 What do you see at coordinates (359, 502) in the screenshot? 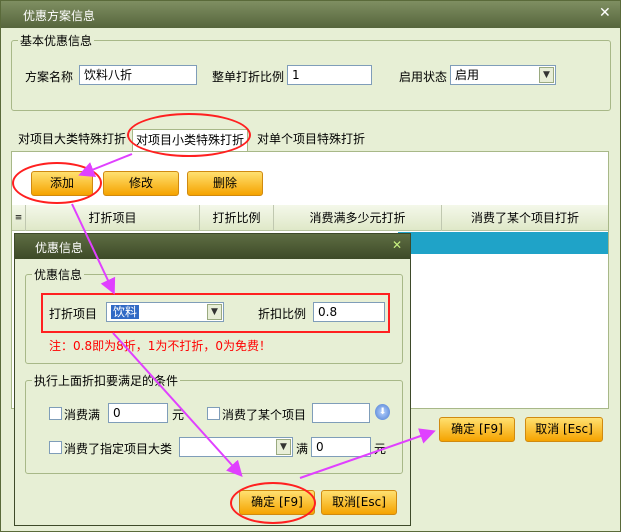
I see `dialog-cancel-button: 取消[Esc]` at bounding box center [359, 502].